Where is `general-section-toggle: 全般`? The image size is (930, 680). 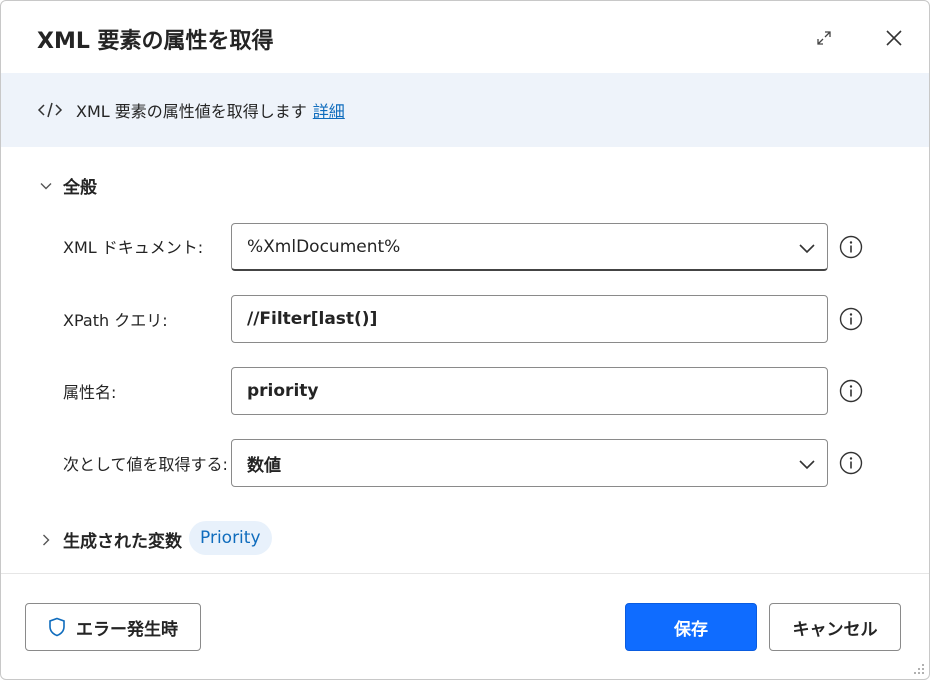 general-section-toggle: 全般 is located at coordinates (68, 185).